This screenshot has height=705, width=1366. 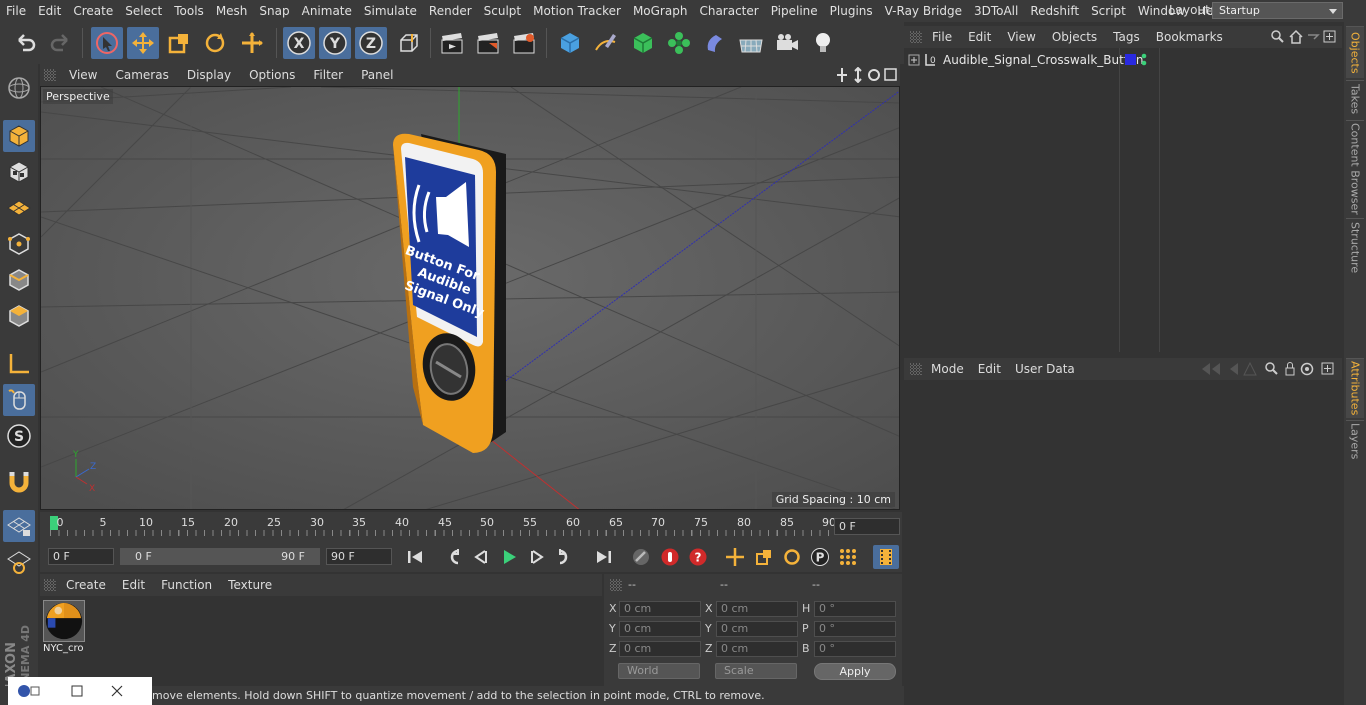 I want to click on object-menu-objects: Objects, so click(x=1074, y=37).